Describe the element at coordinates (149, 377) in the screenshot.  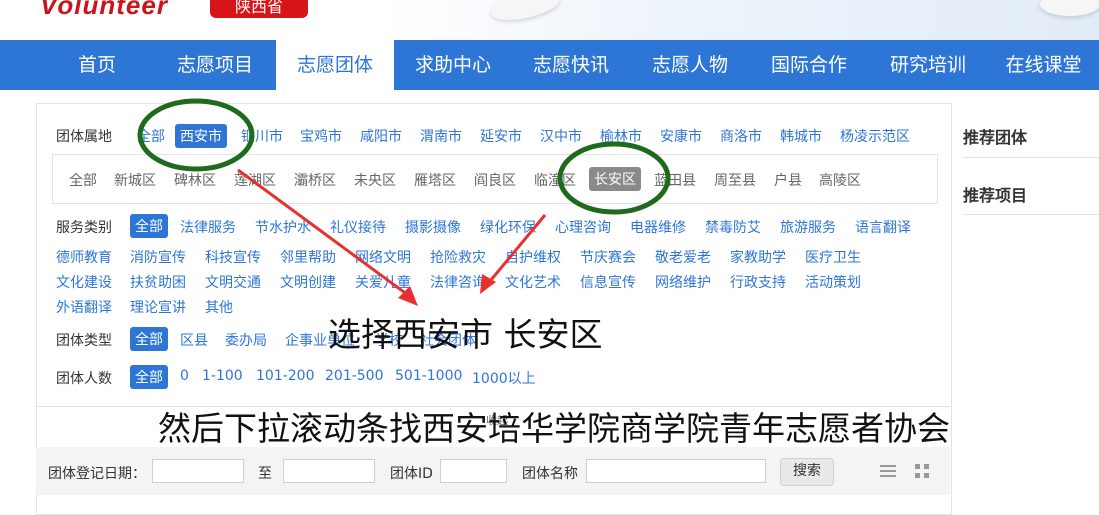
I see `size-option-selected: 全部` at that location.